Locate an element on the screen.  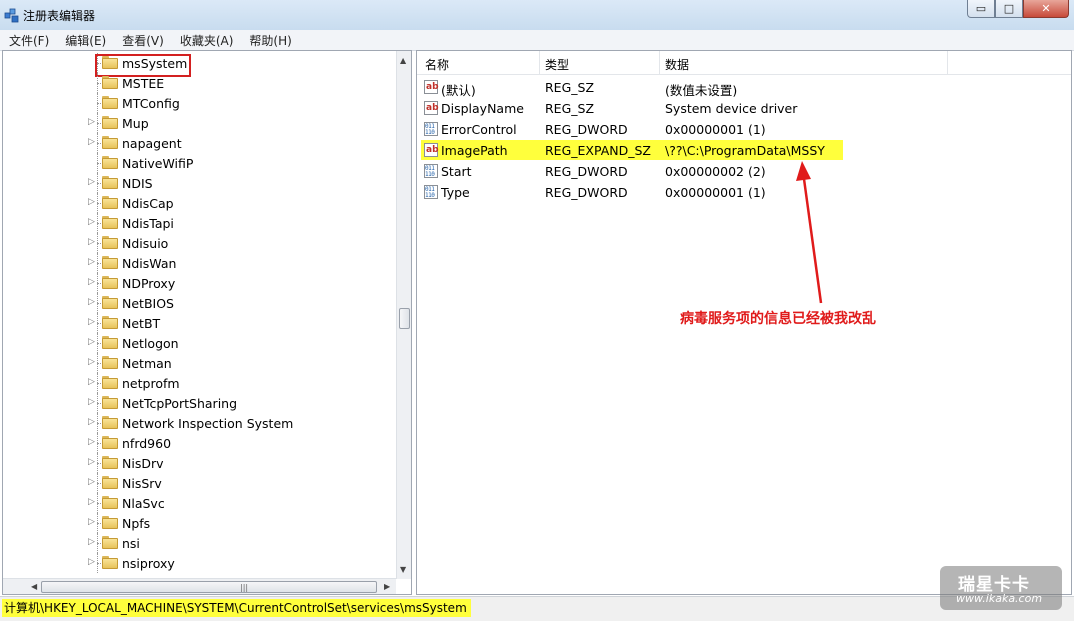
tree-item: ▷ Network Inspection System is located at coordinates (200, 423).